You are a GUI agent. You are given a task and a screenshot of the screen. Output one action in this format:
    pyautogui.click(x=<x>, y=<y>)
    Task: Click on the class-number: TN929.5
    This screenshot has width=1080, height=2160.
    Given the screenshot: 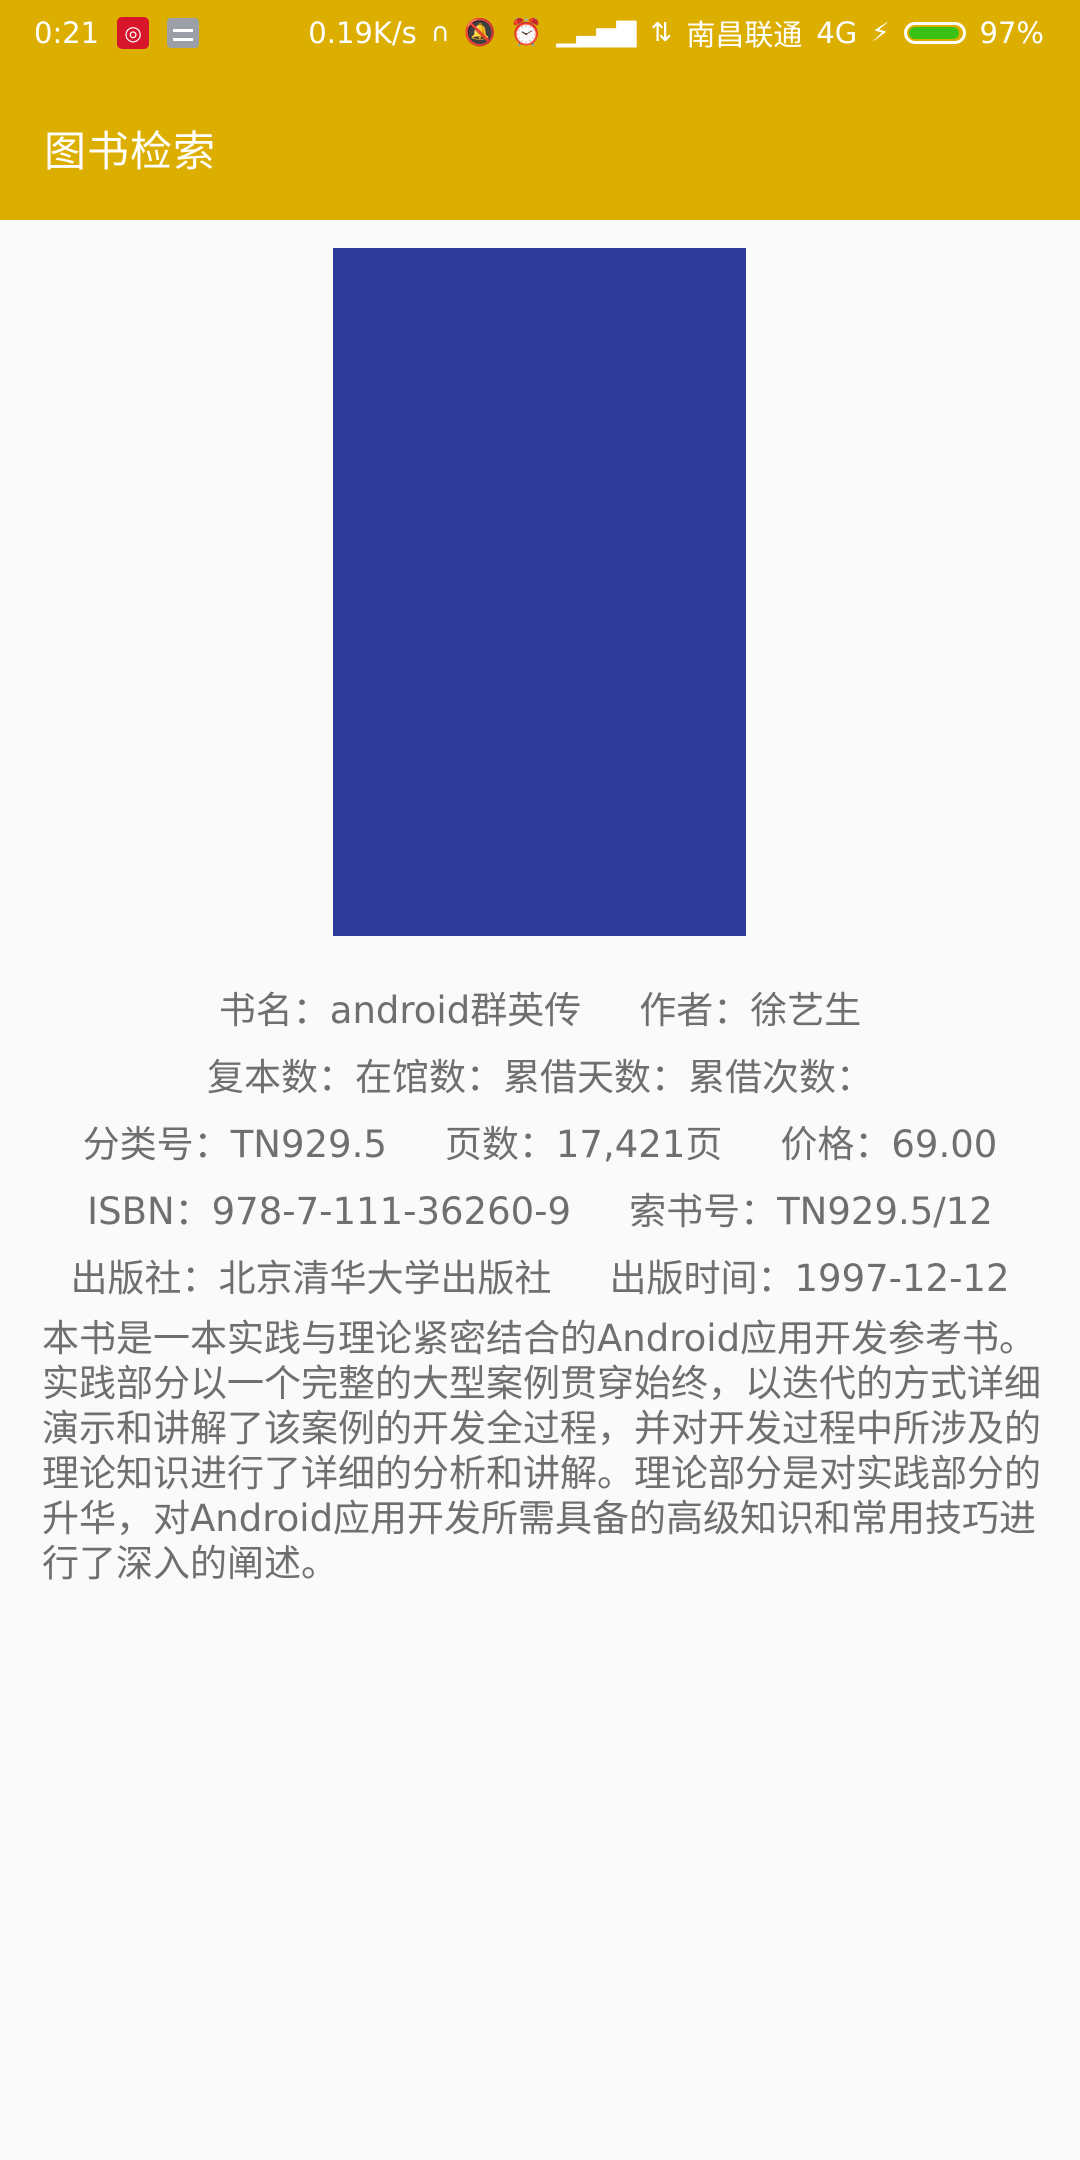 What is the action you would take?
    pyautogui.click(x=308, y=1144)
    